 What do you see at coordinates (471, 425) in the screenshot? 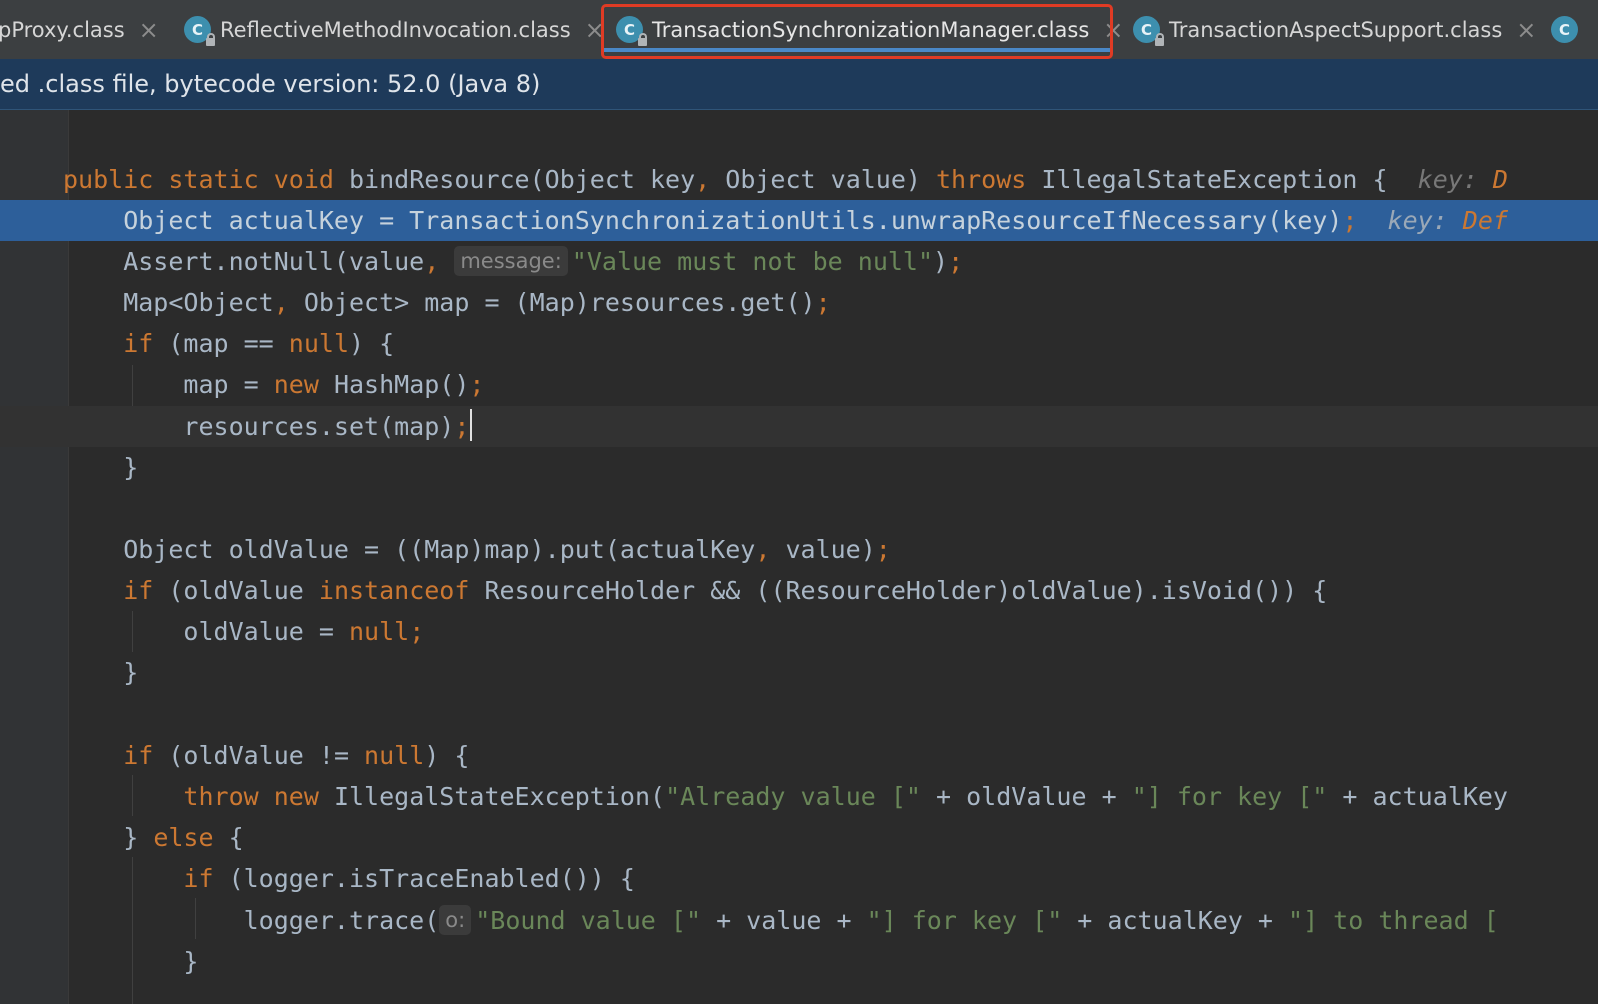
I see `text-cursor` at bounding box center [471, 425].